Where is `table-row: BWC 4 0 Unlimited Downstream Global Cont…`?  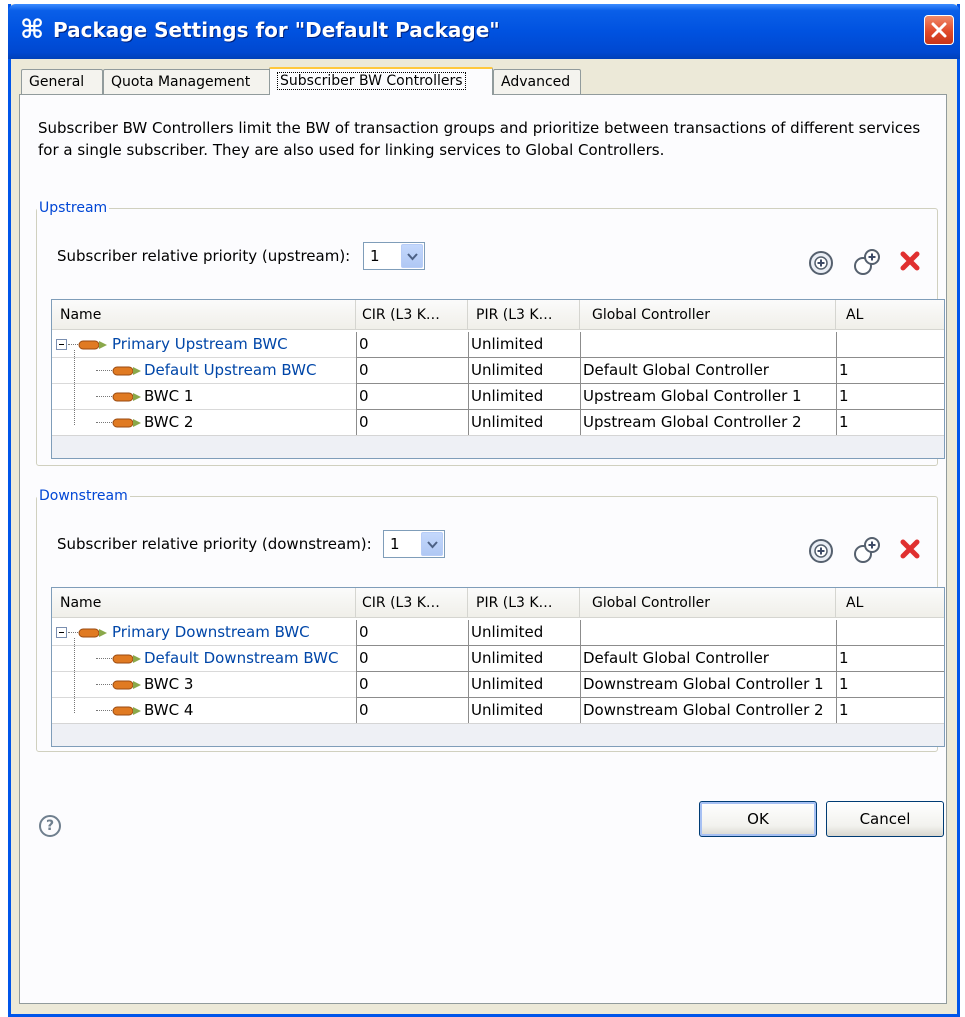
table-row: BWC 4 0 Unlimited Downstream Global Cont… is located at coordinates (498, 711).